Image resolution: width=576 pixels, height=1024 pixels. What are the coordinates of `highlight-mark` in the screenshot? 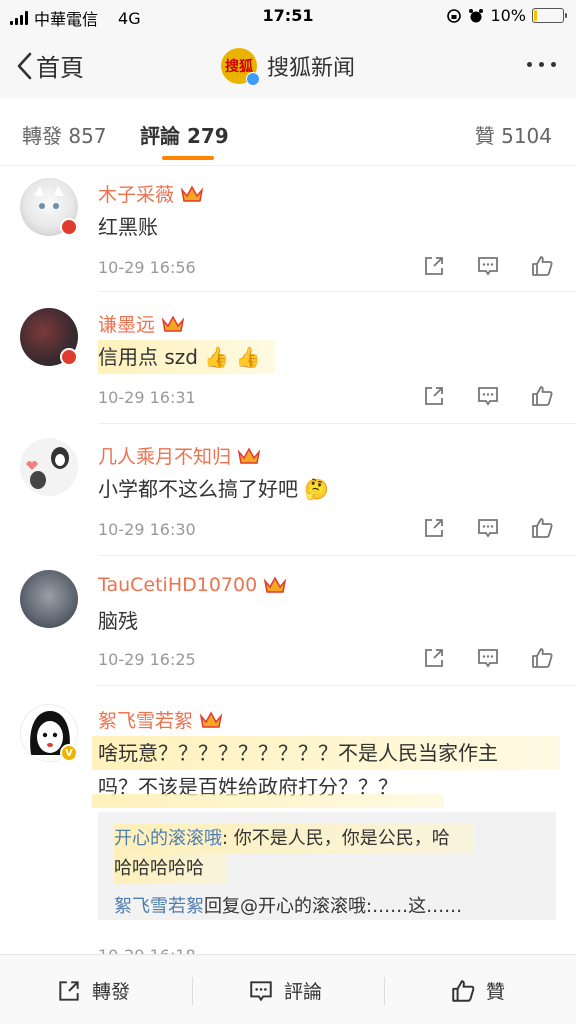 It's located at (268, 801).